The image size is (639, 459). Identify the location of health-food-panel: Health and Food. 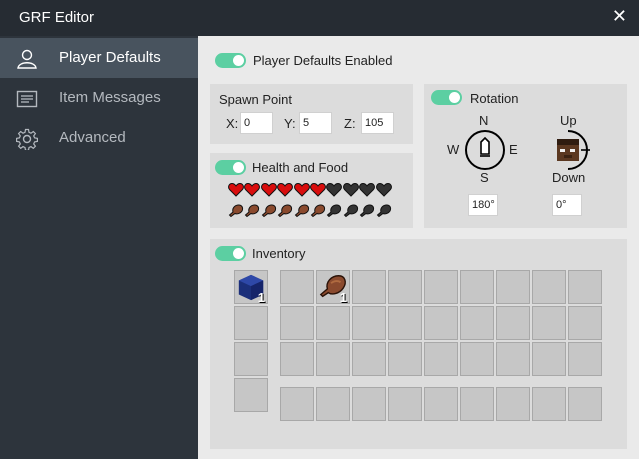
(311, 190).